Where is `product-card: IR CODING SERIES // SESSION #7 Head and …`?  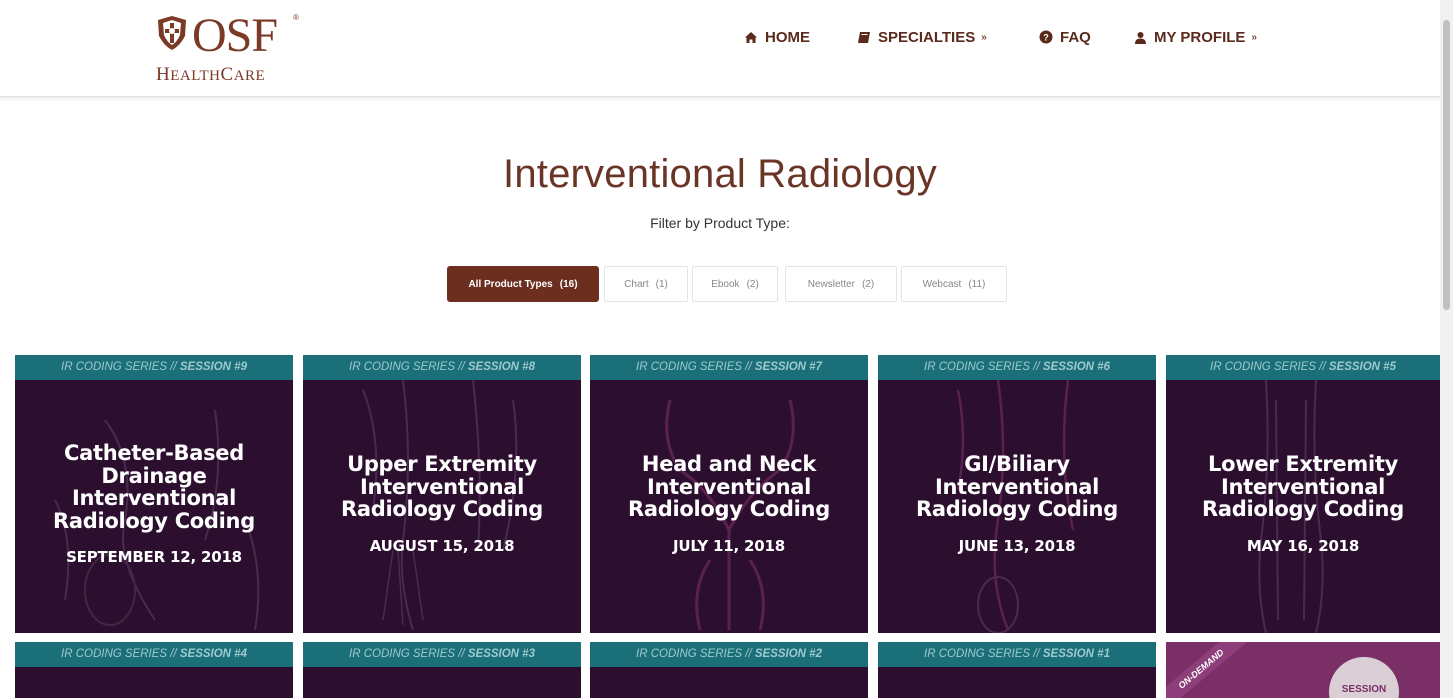
product-card: IR CODING SERIES // SESSION #7 Head and … is located at coordinates (729, 494).